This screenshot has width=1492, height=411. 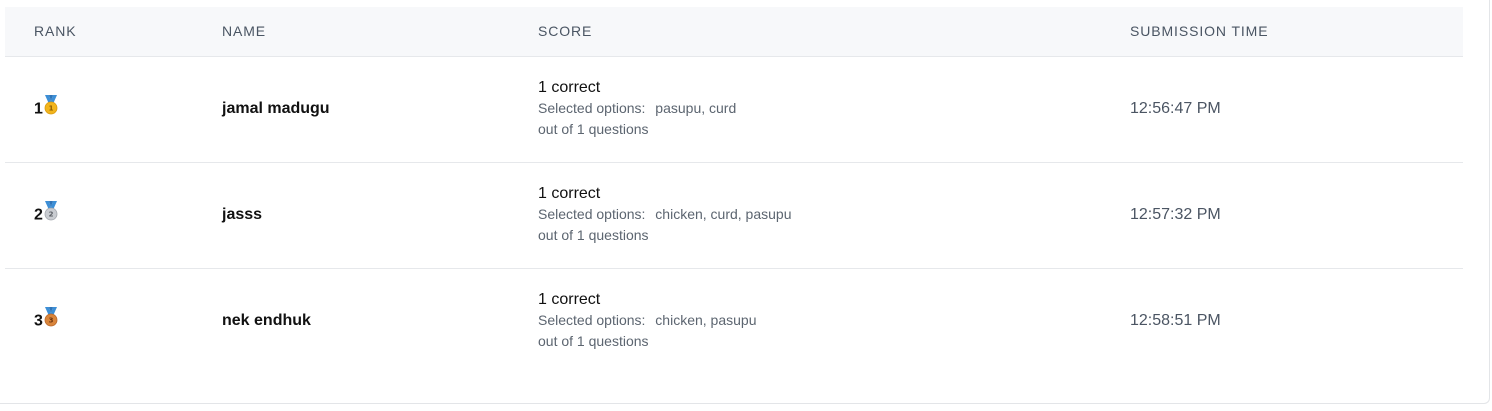 I want to click on name-cell: nek endhuk, so click(x=380, y=321).